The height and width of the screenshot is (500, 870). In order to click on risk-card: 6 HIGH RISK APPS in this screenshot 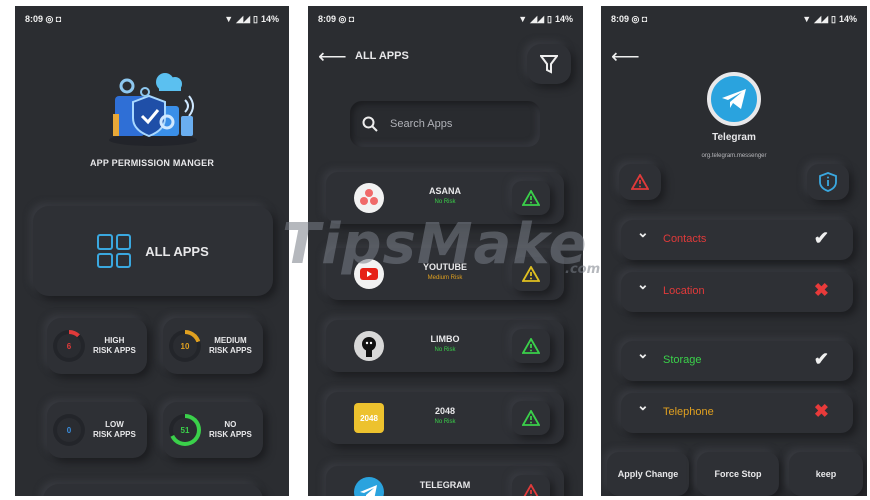, I will do `click(97, 346)`.